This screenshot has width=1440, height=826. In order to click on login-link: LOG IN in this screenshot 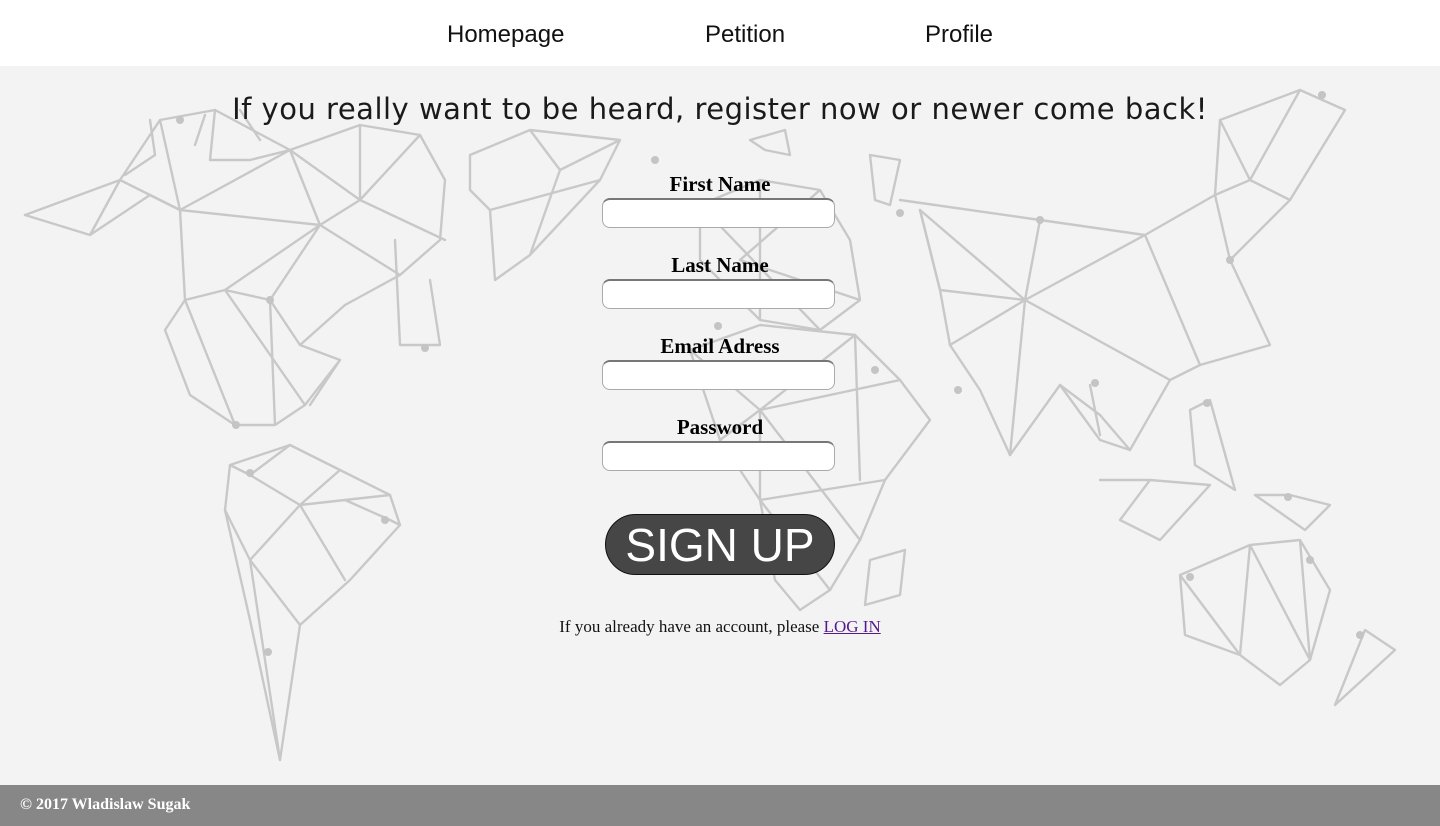, I will do `click(852, 626)`.